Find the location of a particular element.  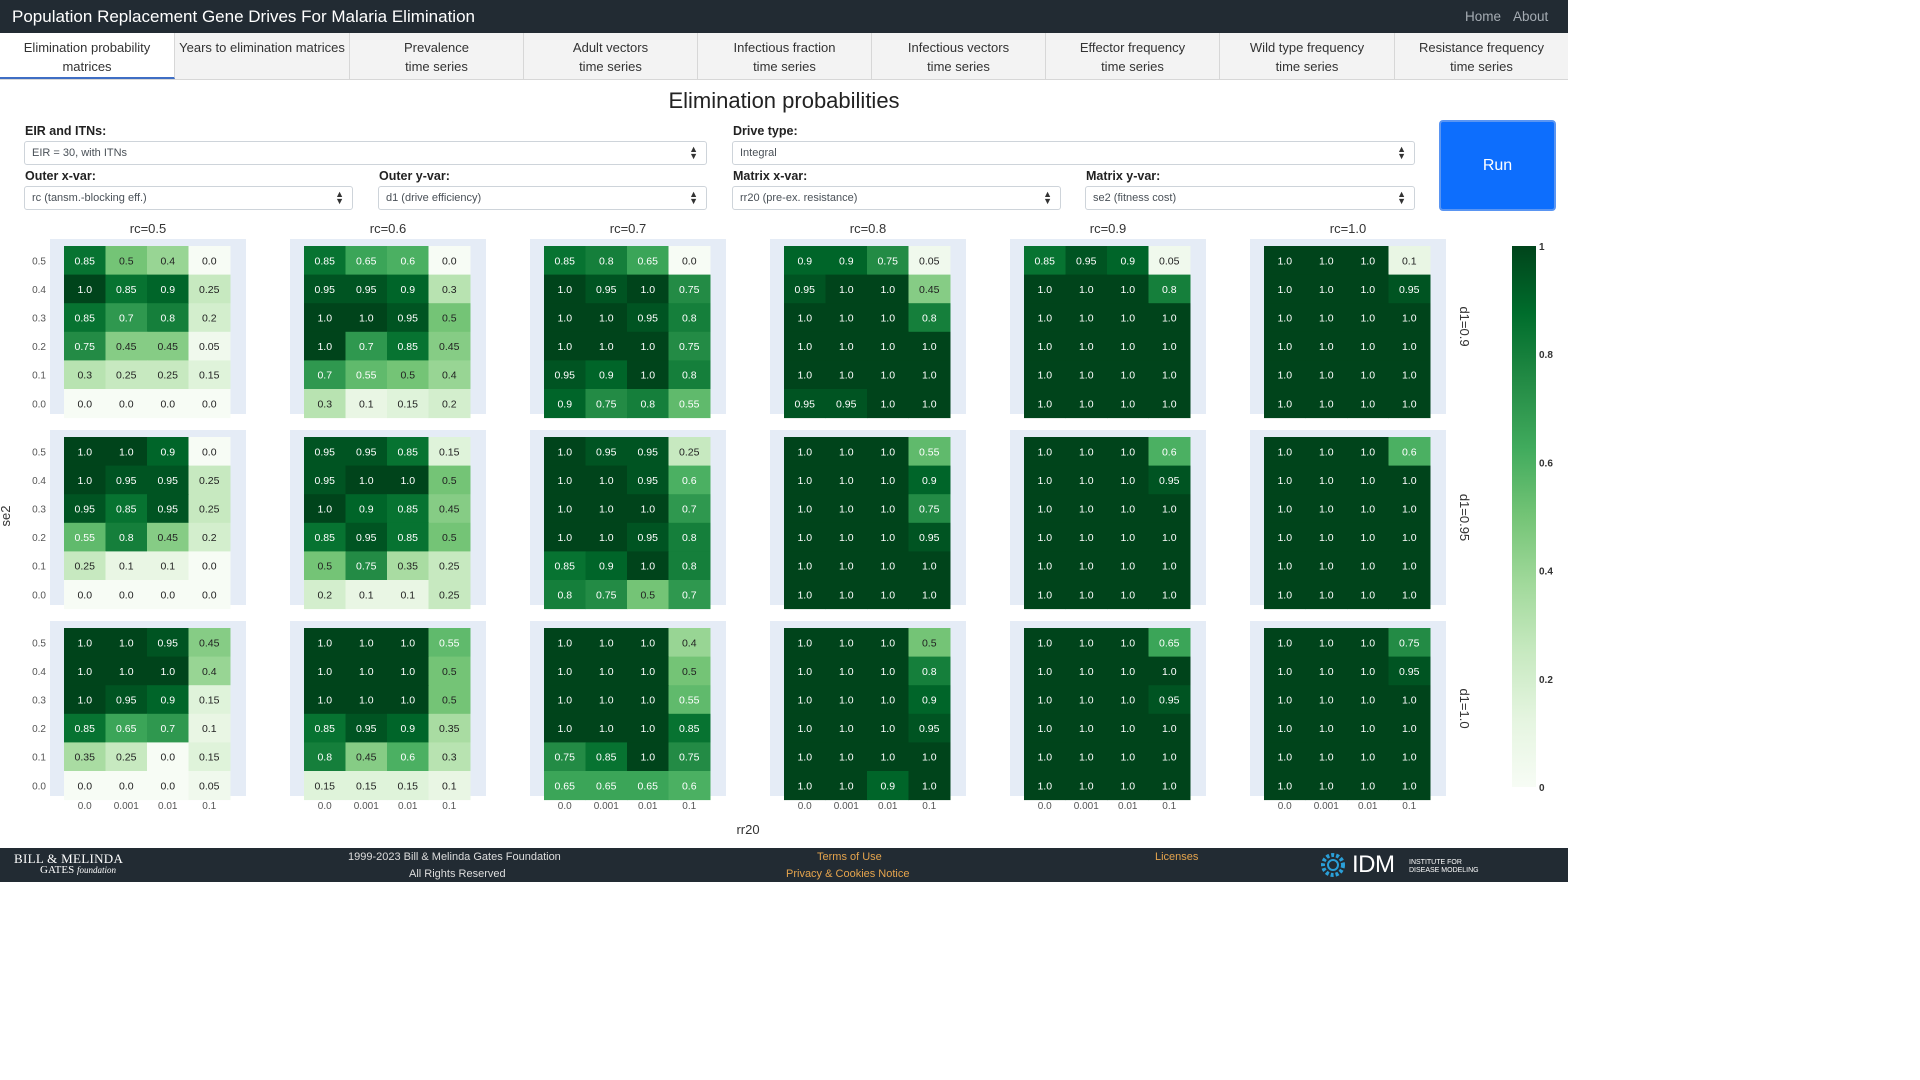

cell-label: 0.65 is located at coordinates (606, 786).